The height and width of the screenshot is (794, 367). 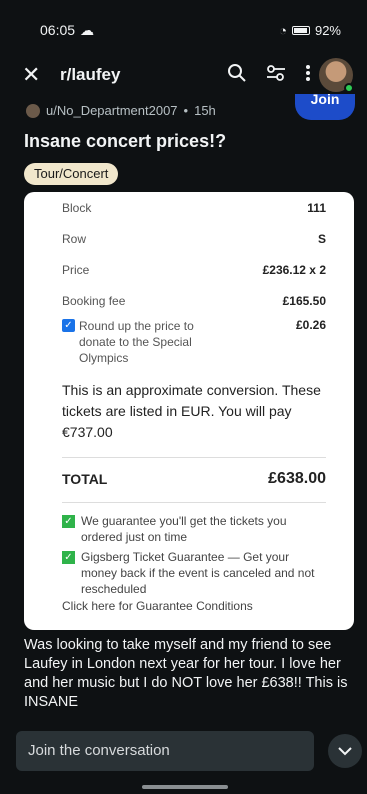 What do you see at coordinates (183, 30) in the screenshot?
I see `status-bar: 06:05 ☁ ◔ 92%` at bounding box center [183, 30].